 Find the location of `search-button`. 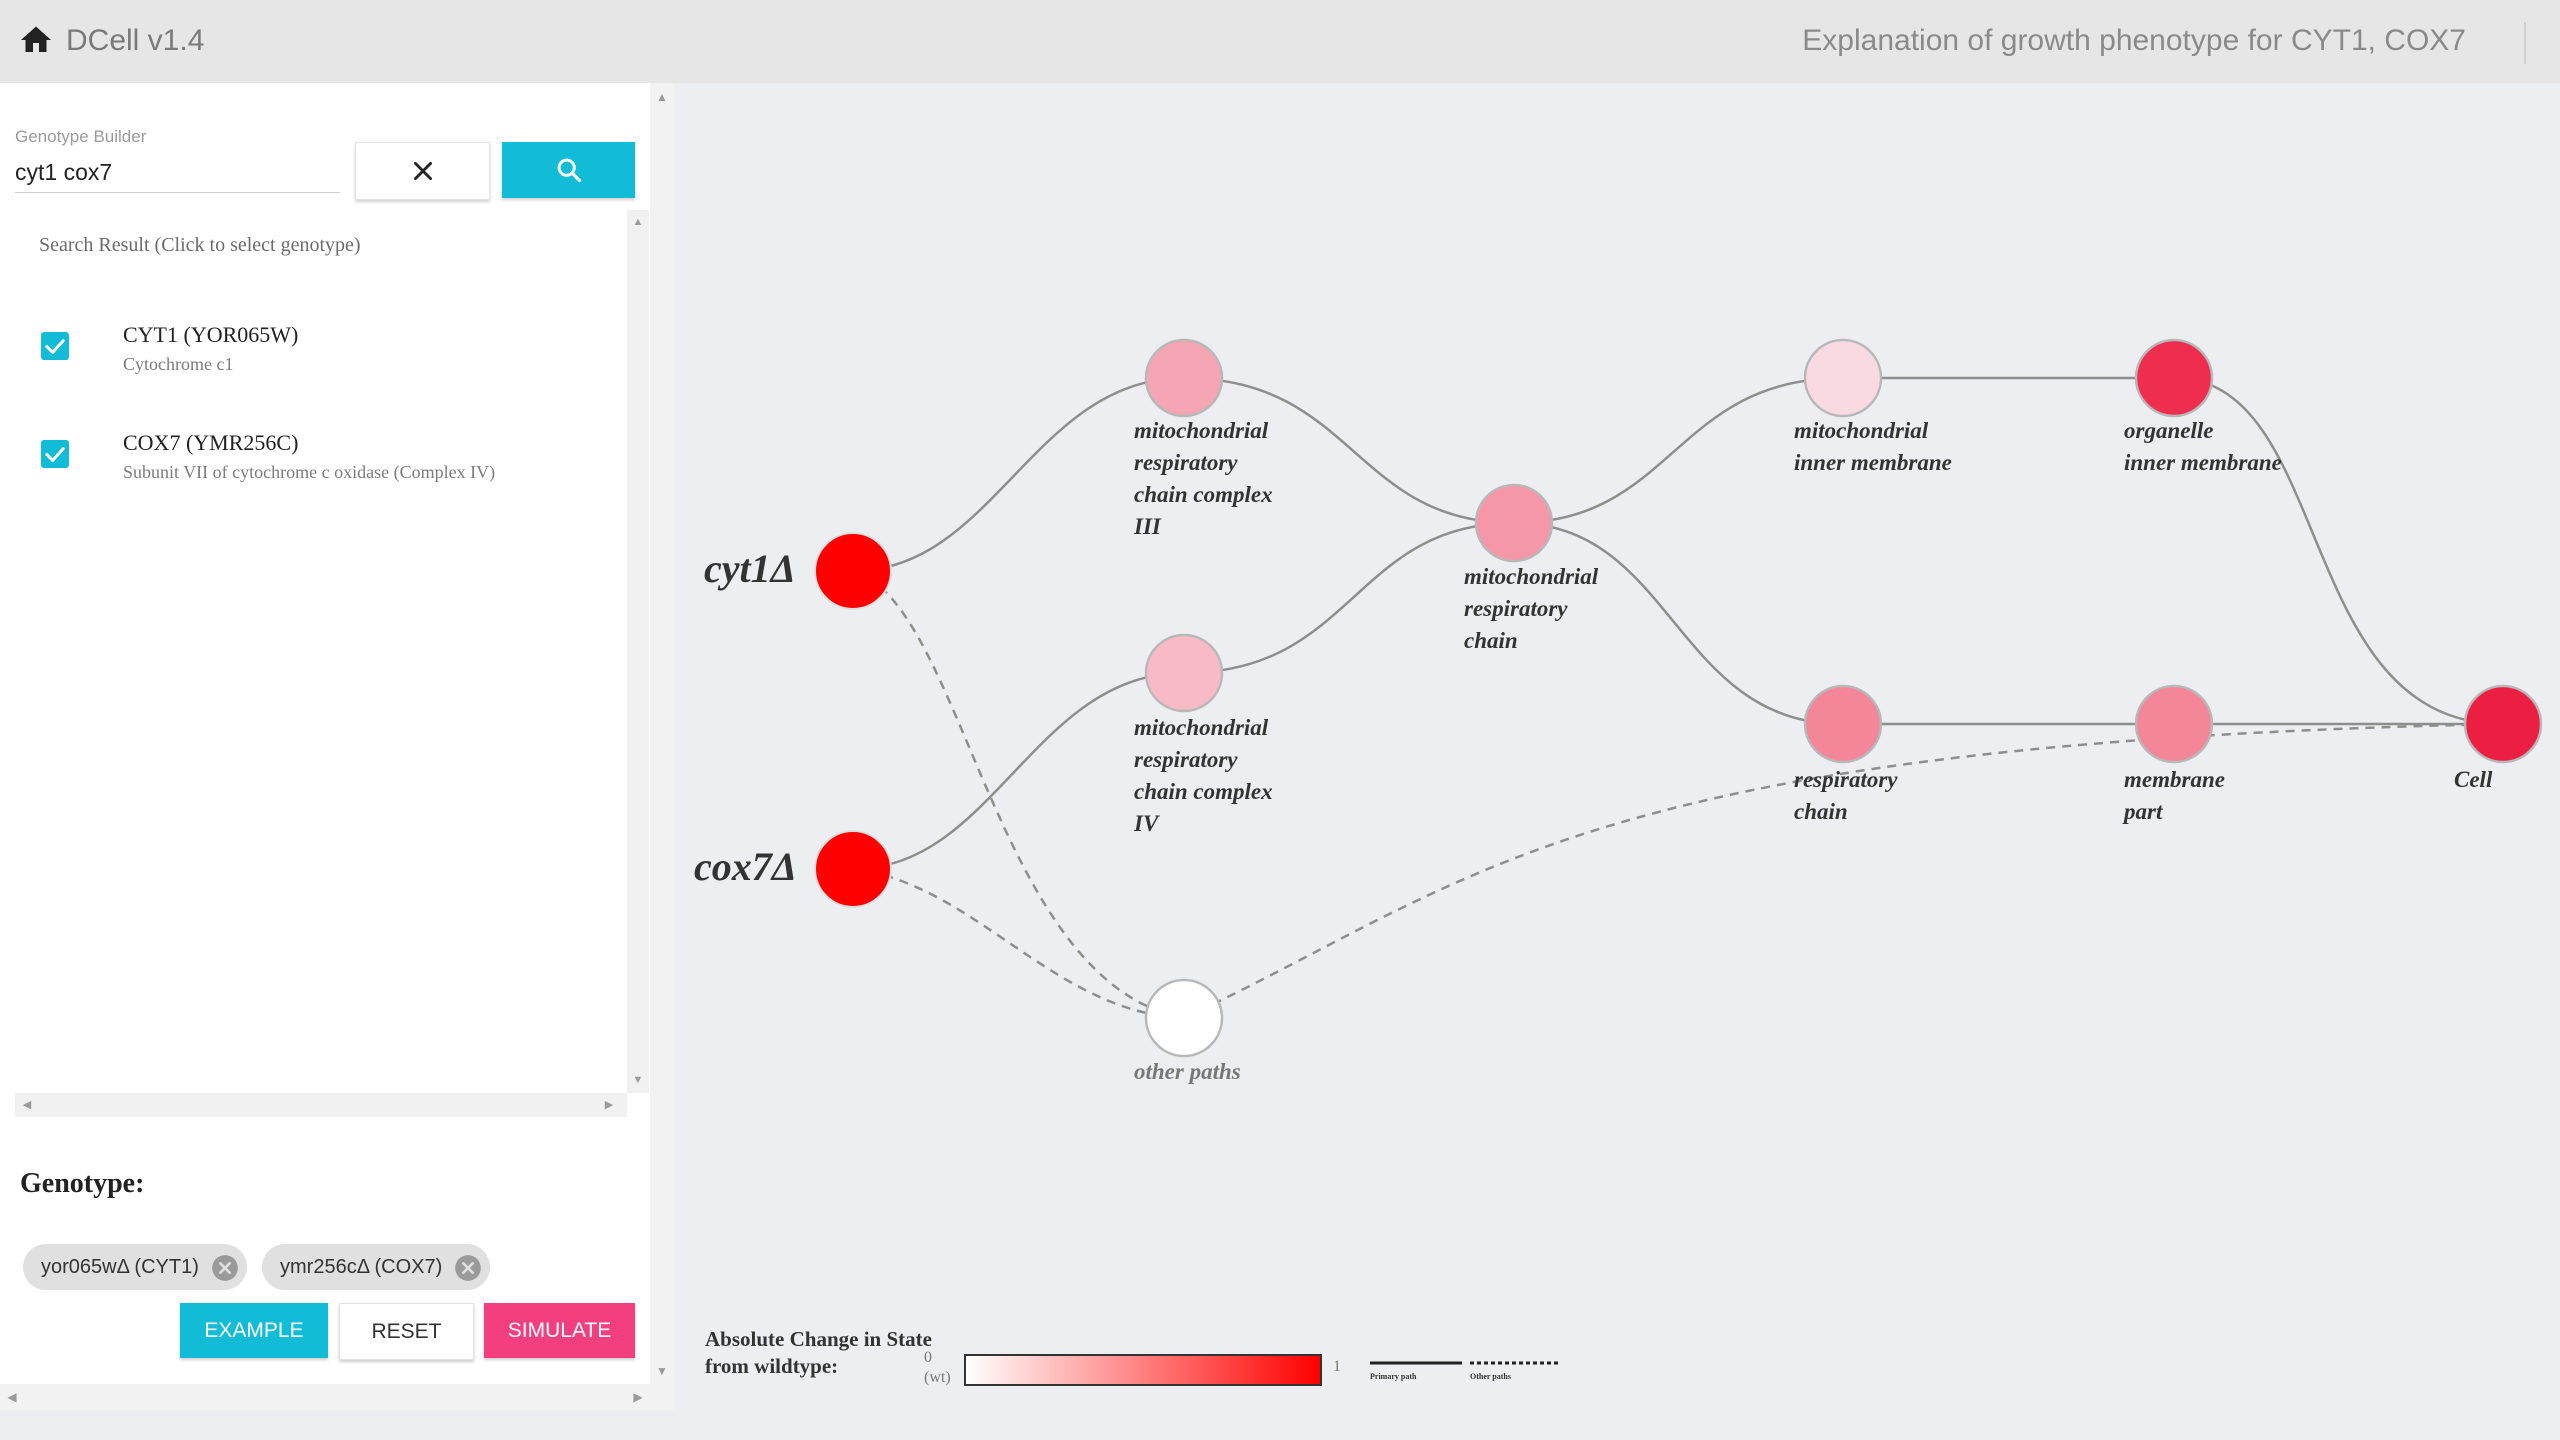

search-button is located at coordinates (568, 170).